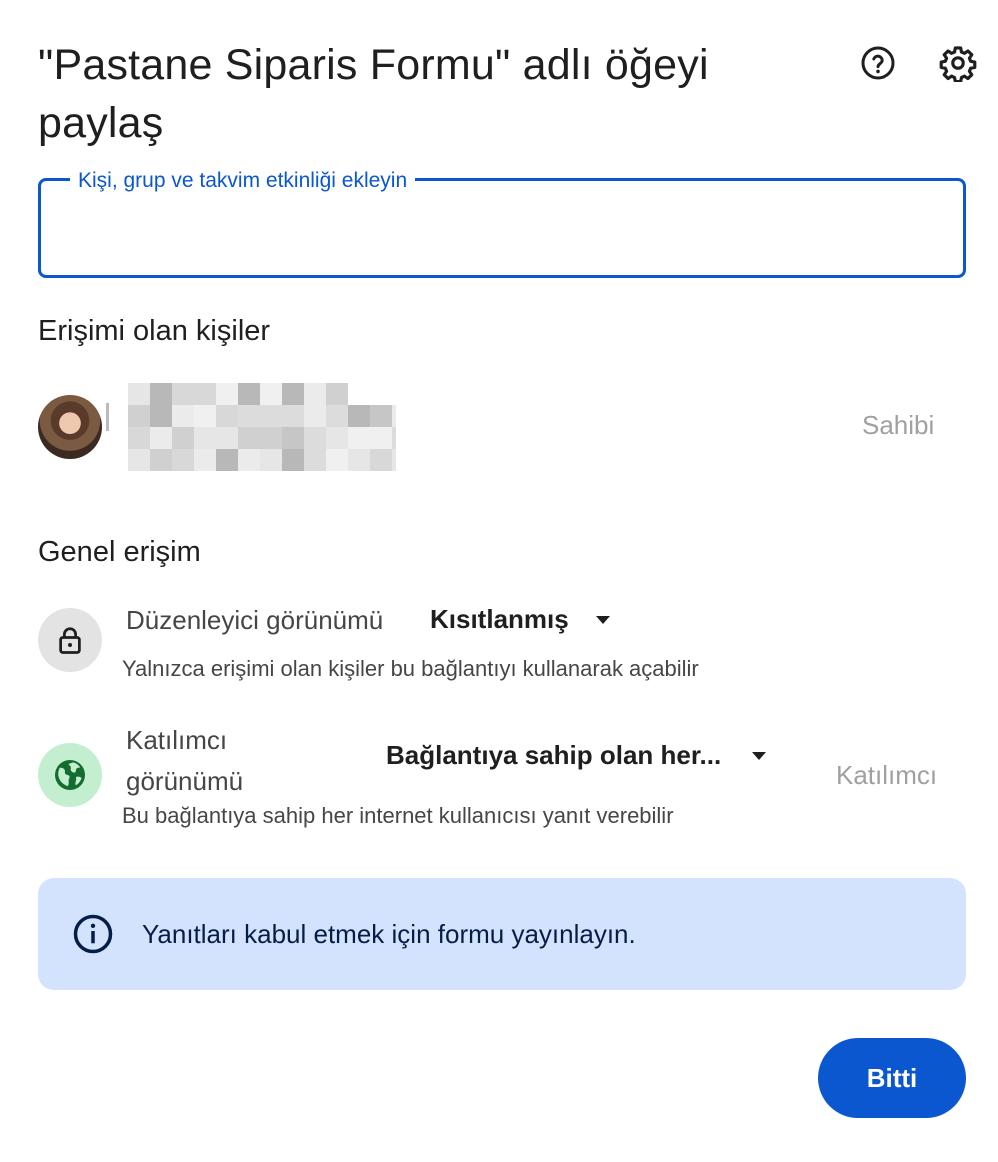 Image resolution: width=998 pixels, height=1162 pixels. I want to click on redacted-user-name, so click(251, 427).